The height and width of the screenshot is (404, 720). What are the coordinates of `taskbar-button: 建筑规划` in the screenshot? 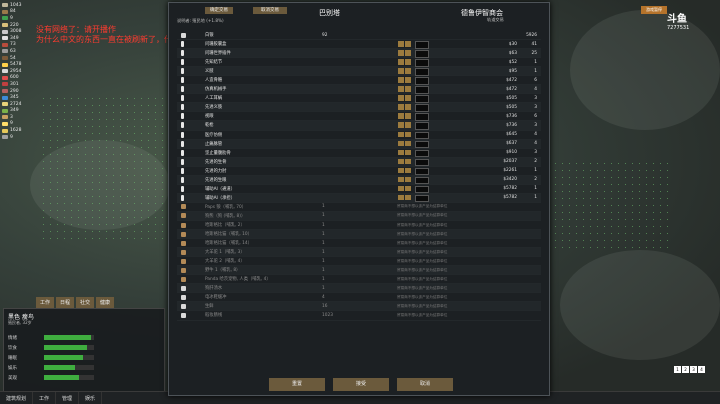 It's located at (17, 398).